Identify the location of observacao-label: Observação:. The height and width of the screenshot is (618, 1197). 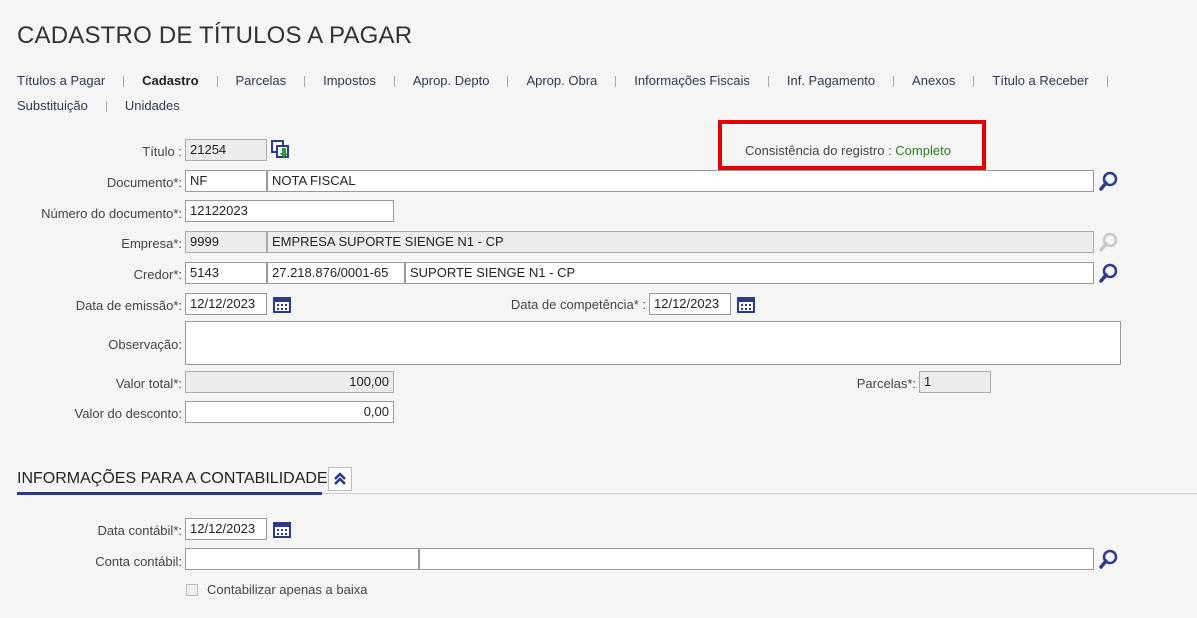
(145, 344).